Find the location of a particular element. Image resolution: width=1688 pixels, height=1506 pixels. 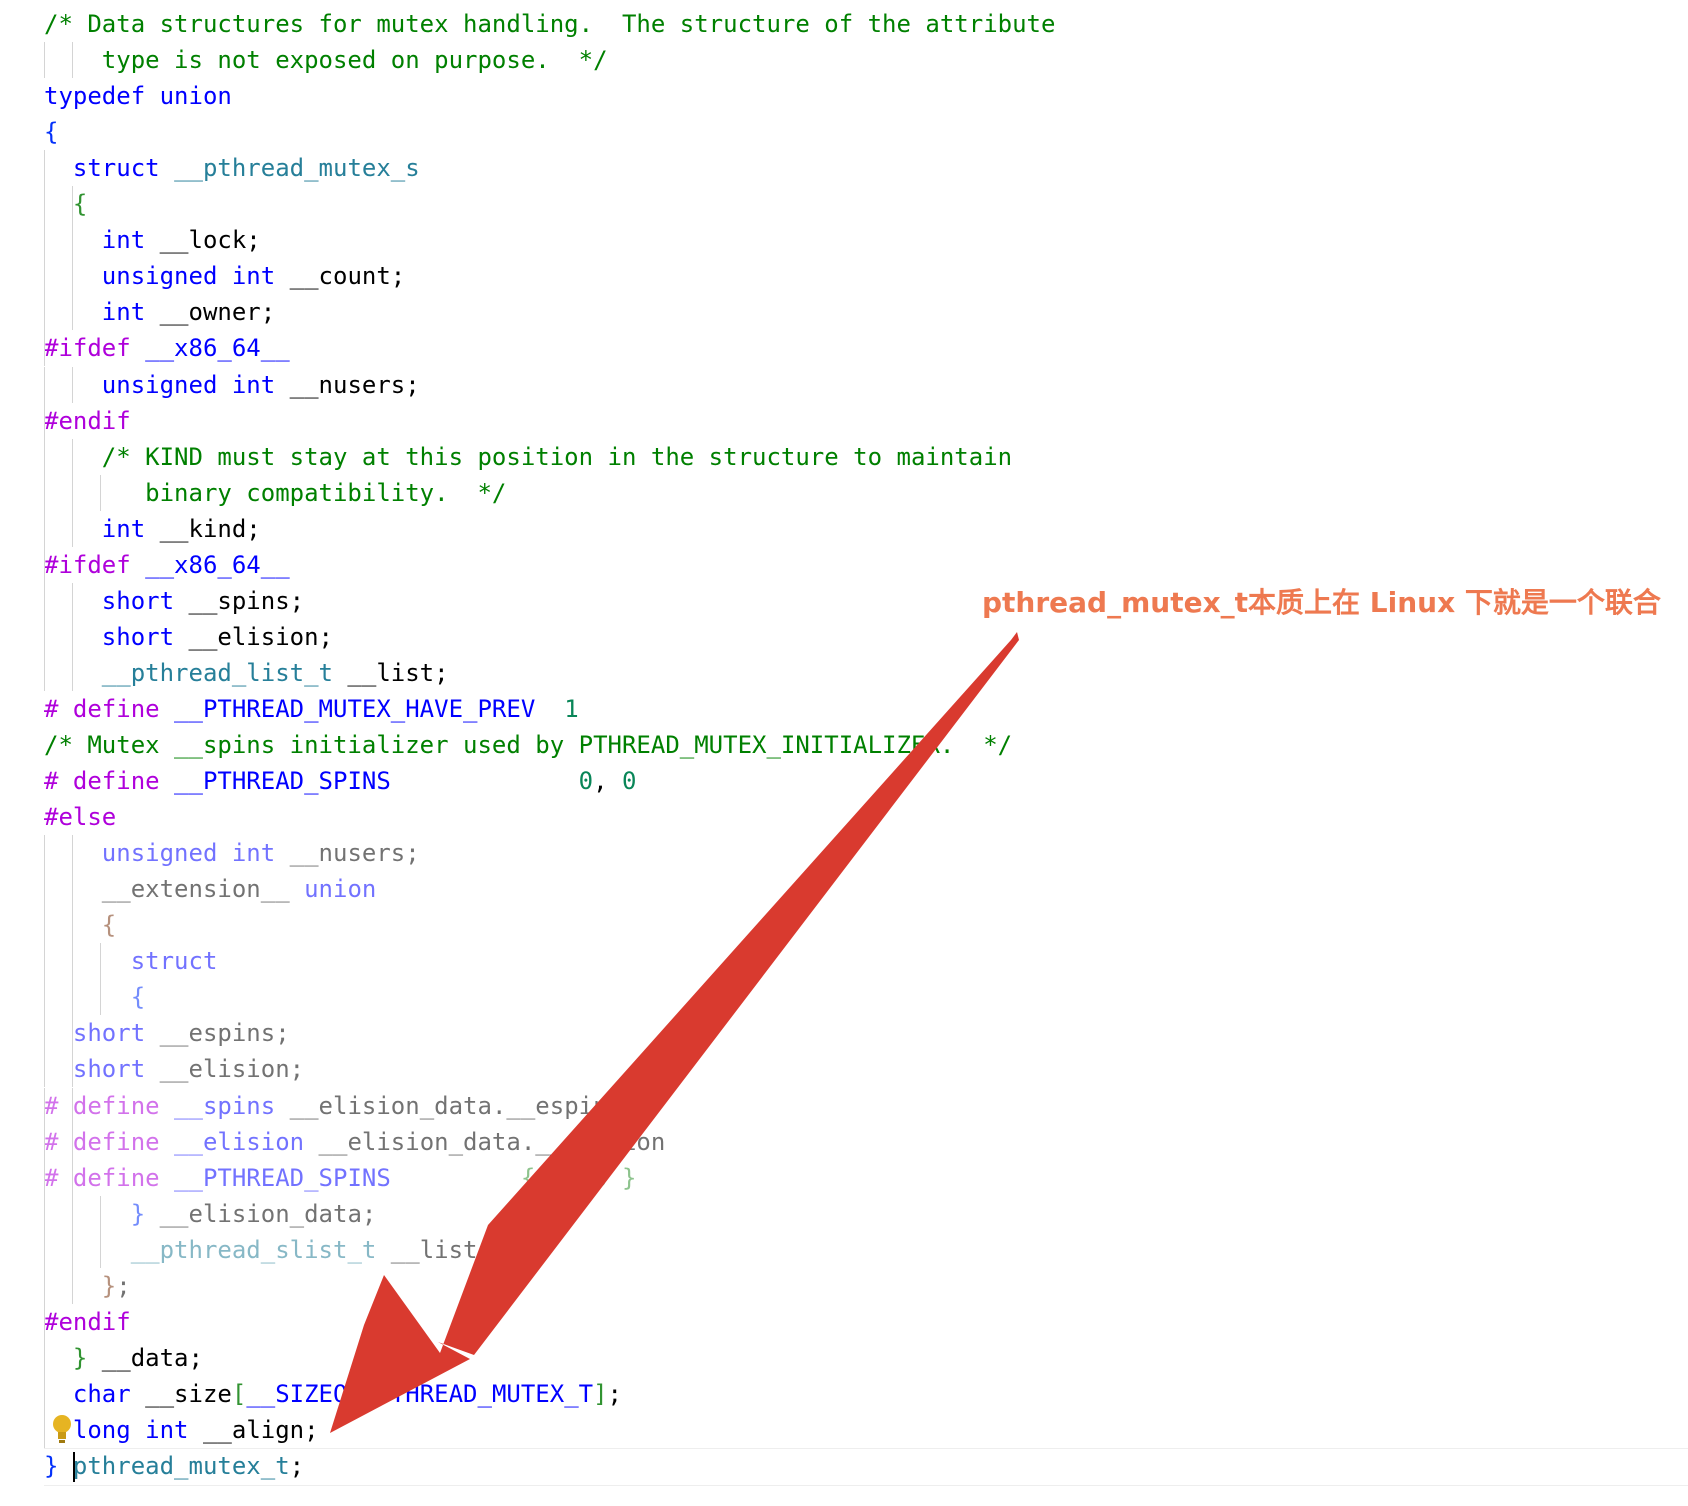

code-line: } __data; is located at coordinates (123, 1358).